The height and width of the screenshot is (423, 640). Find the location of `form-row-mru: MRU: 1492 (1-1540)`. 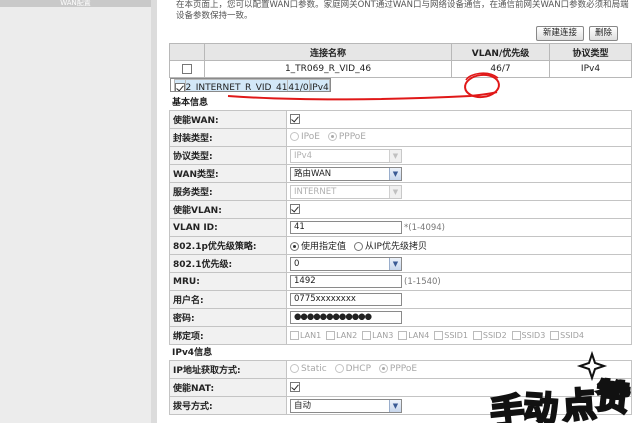

form-row-mru: MRU: 1492 (1-1540) is located at coordinates (400, 281).